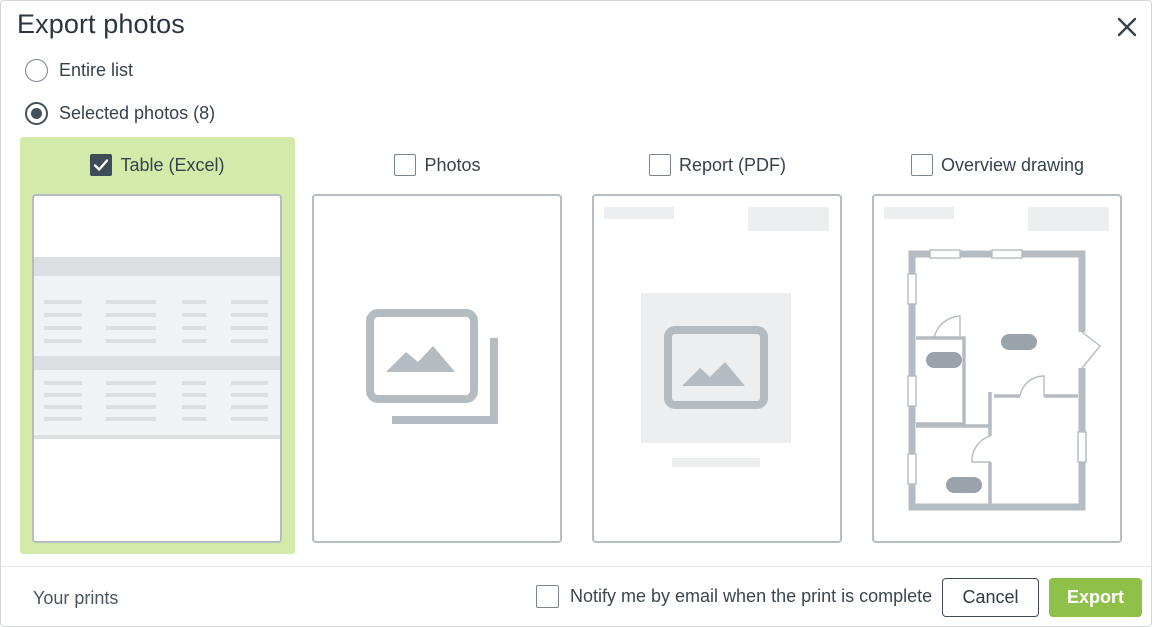 This screenshot has height=627, width=1152. What do you see at coordinates (1012, 164) in the screenshot?
I see `format-label: Overview drawing` at bounding box center [1012, 164].